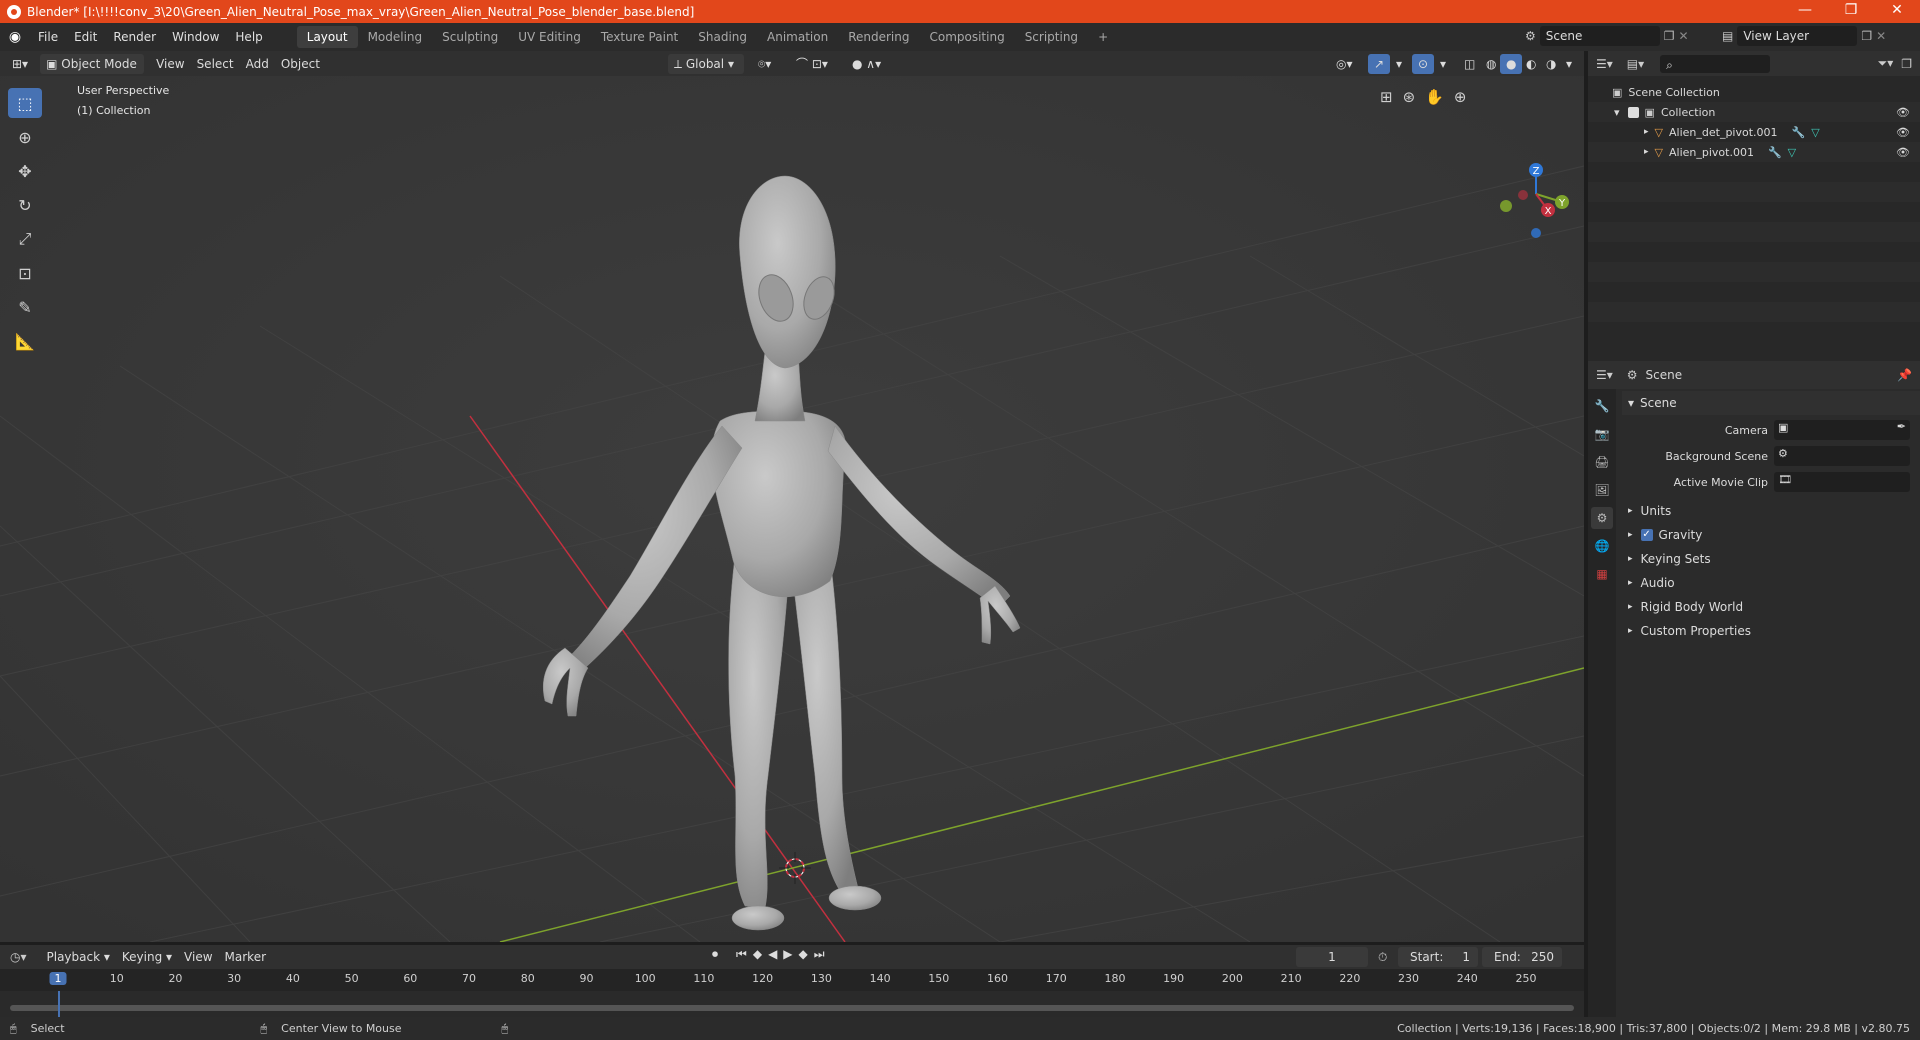 Image resolution: width=1920 pixels, height=1040 pixels. Describe the element at coordinates (1602, 406) in the screenshot. I see `tool-settings-tab-icon: 🔧` at that location.